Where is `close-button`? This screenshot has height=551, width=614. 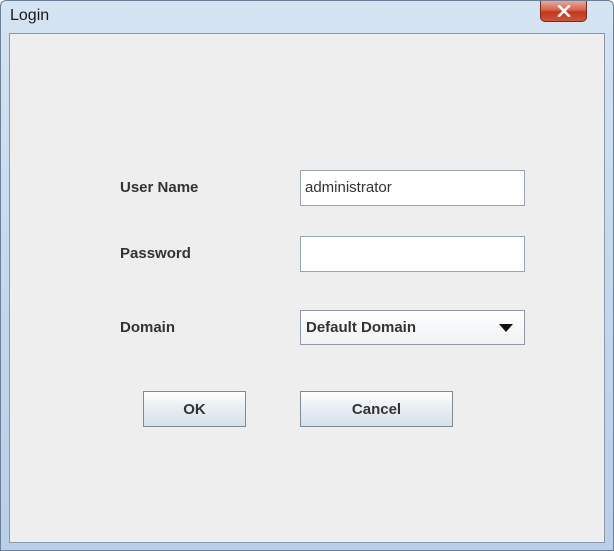
close-button is located at coordinates (563, 11).